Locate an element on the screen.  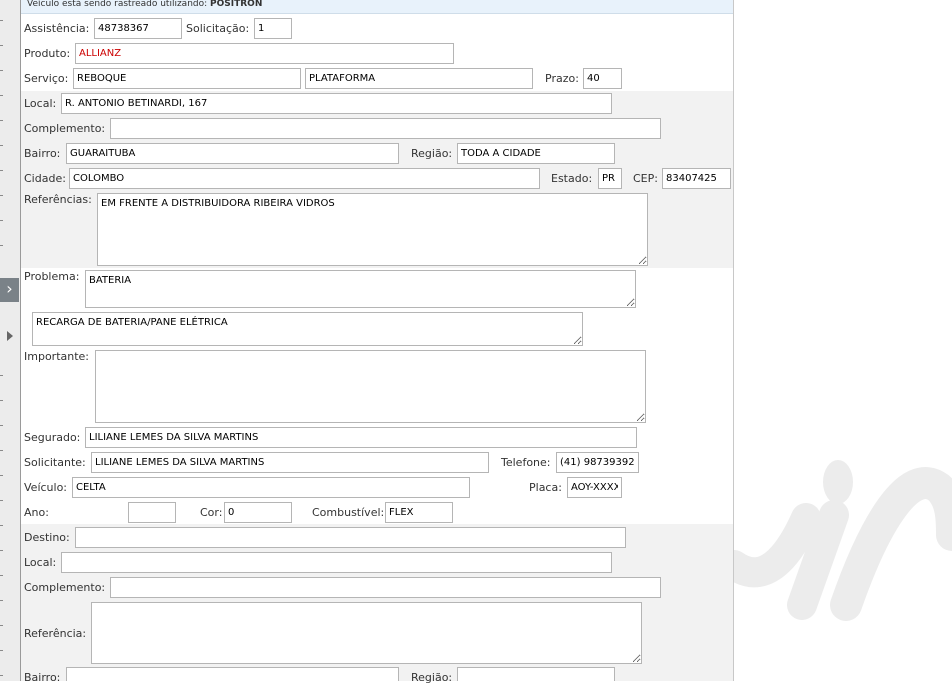
destino-referencia-textarea is located at coordinates (366, 633).